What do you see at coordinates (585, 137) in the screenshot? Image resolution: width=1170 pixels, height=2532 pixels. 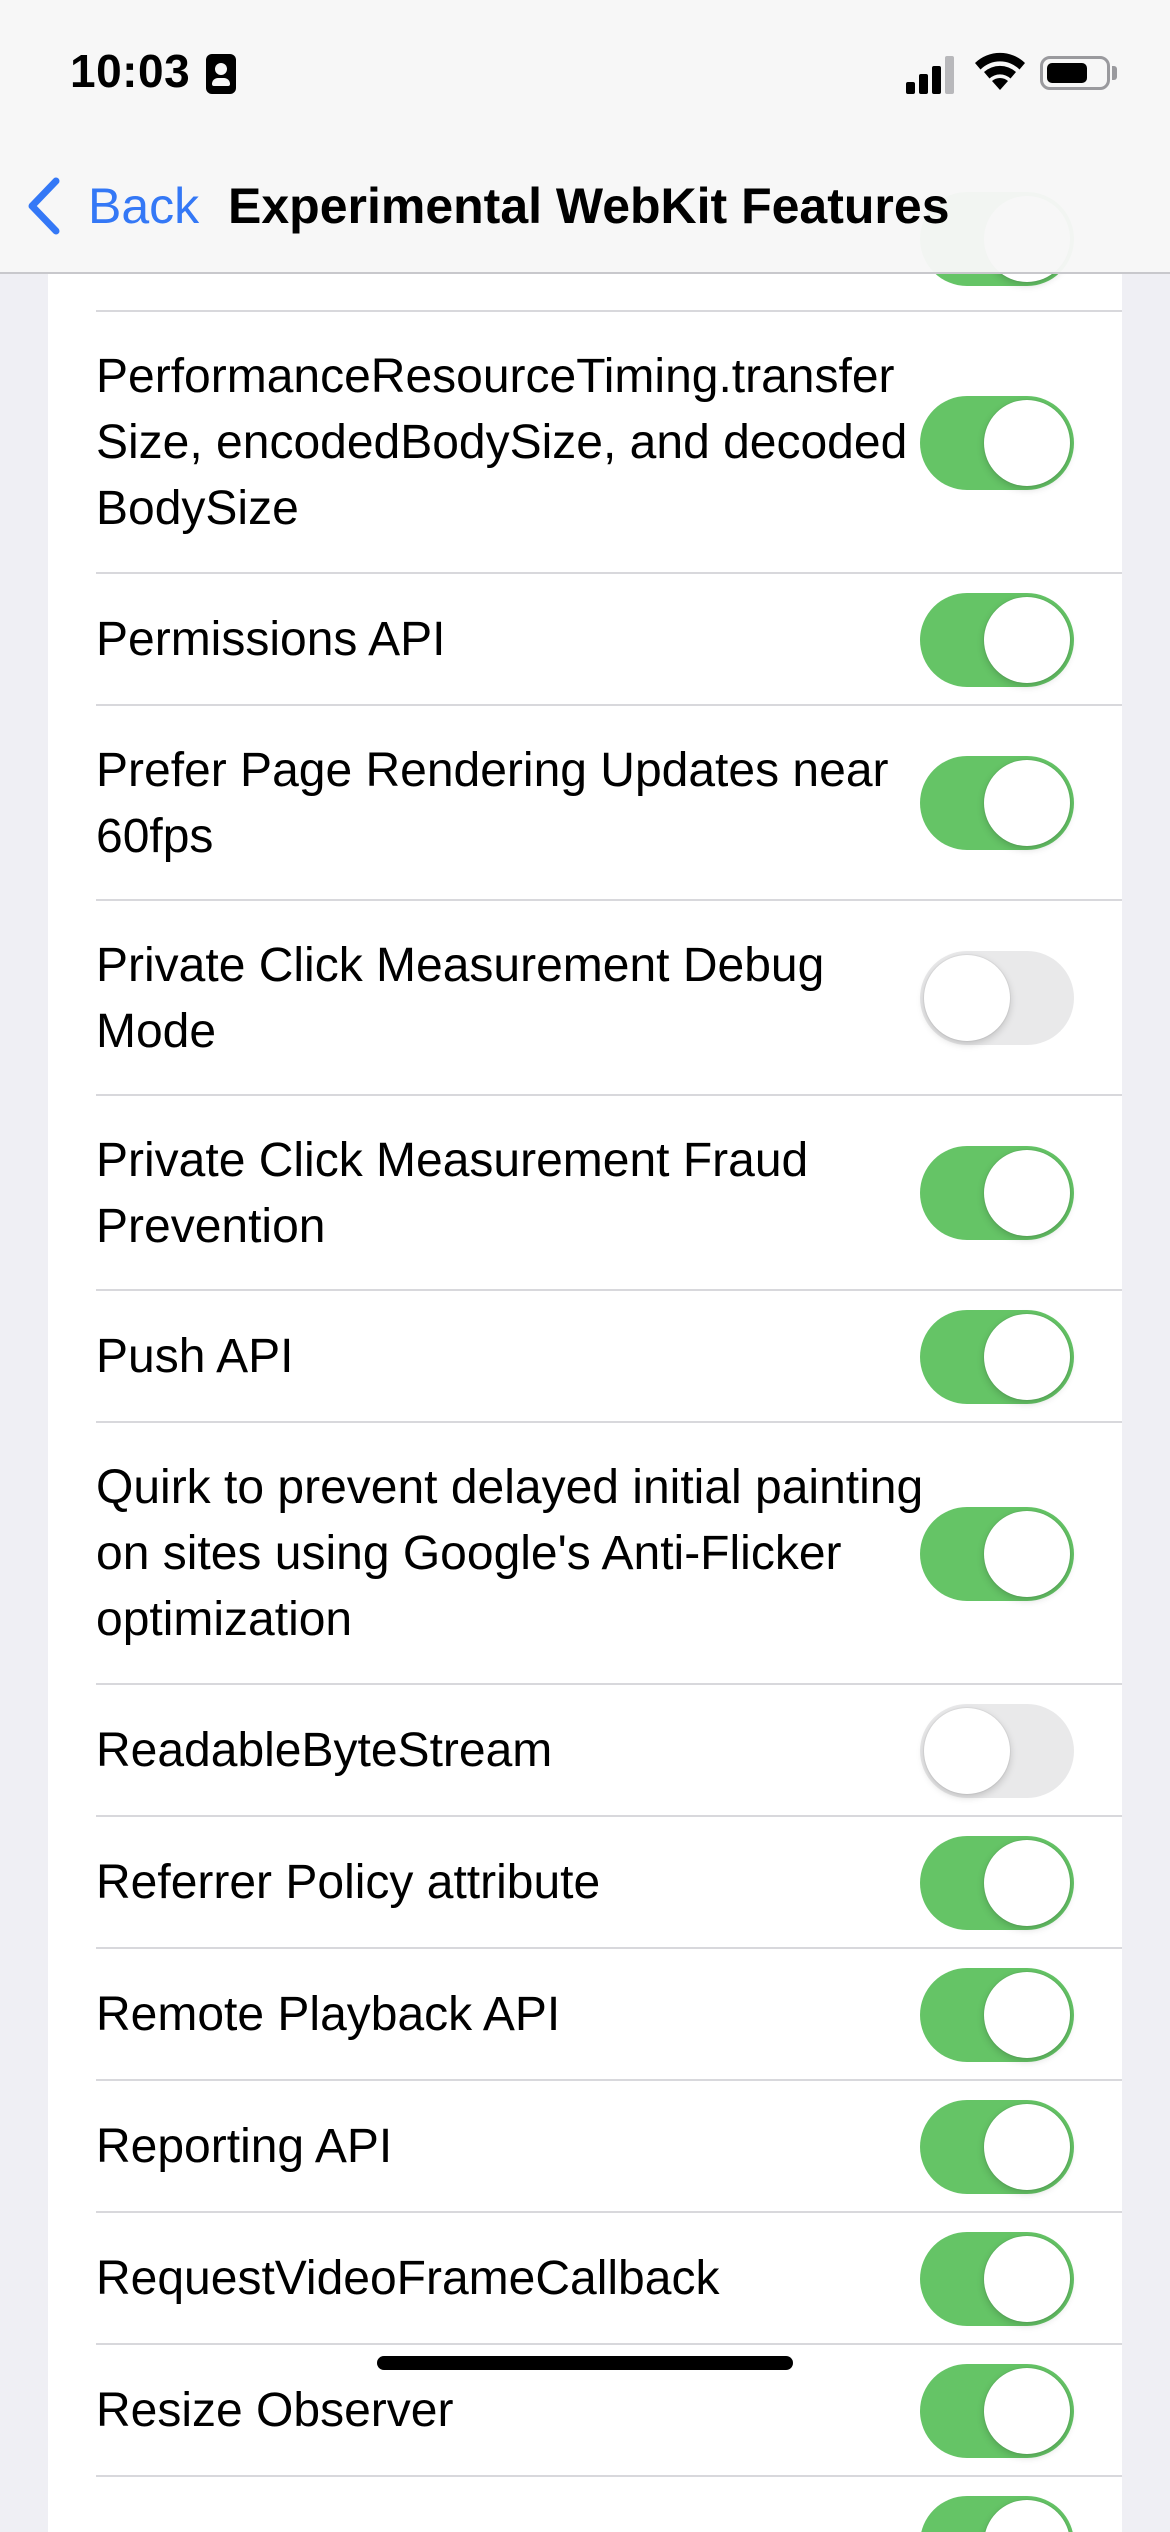 I see `navigation-bar: 10:03 Back Experimental WebKit Features` at bounding box center [585, 137].